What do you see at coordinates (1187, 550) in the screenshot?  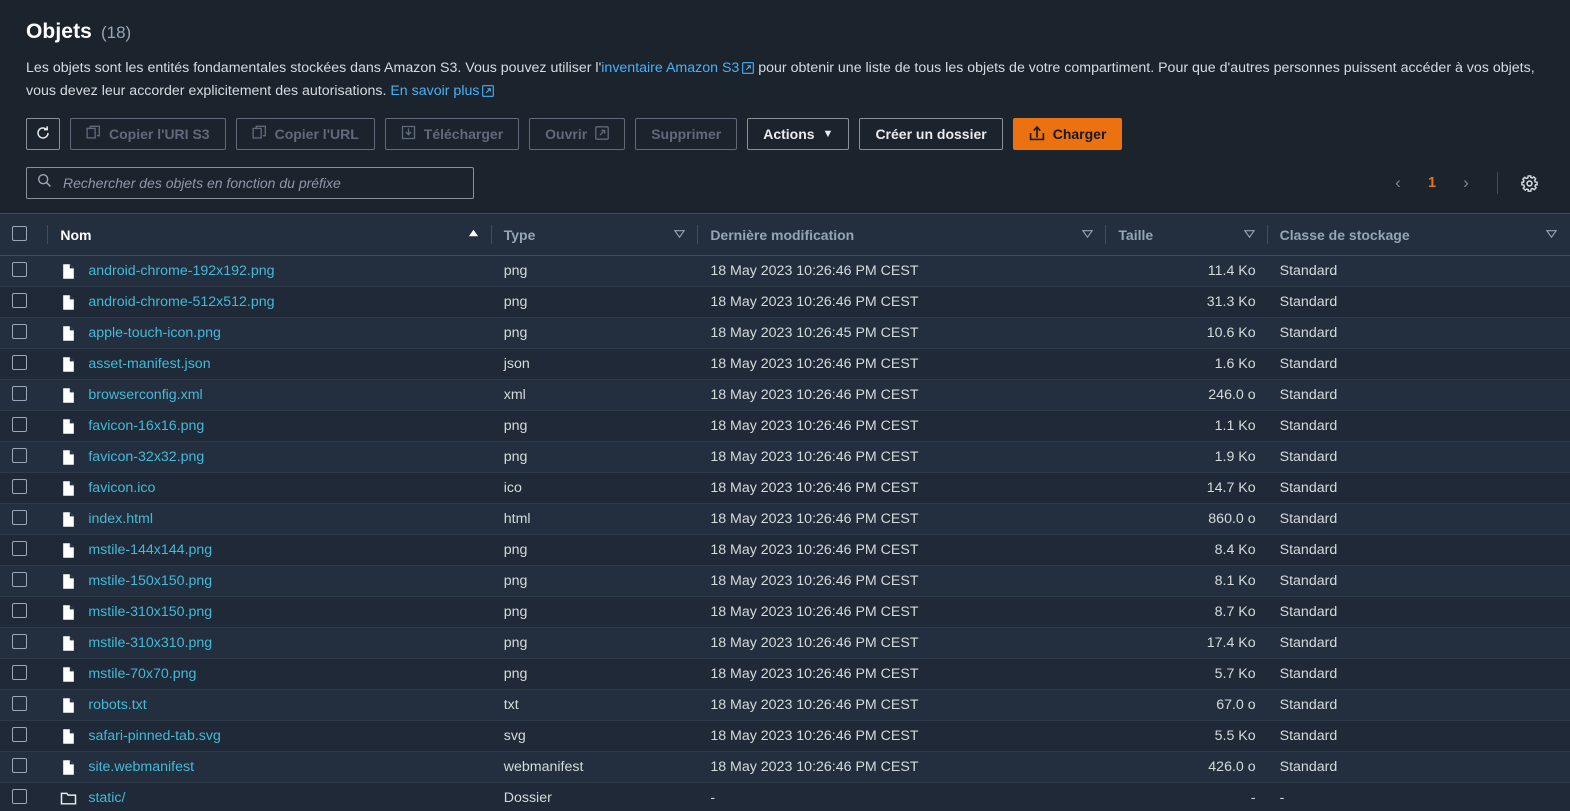 I see `object-size-cell: 8.4 Ko` at bounding box center [1187, 550].